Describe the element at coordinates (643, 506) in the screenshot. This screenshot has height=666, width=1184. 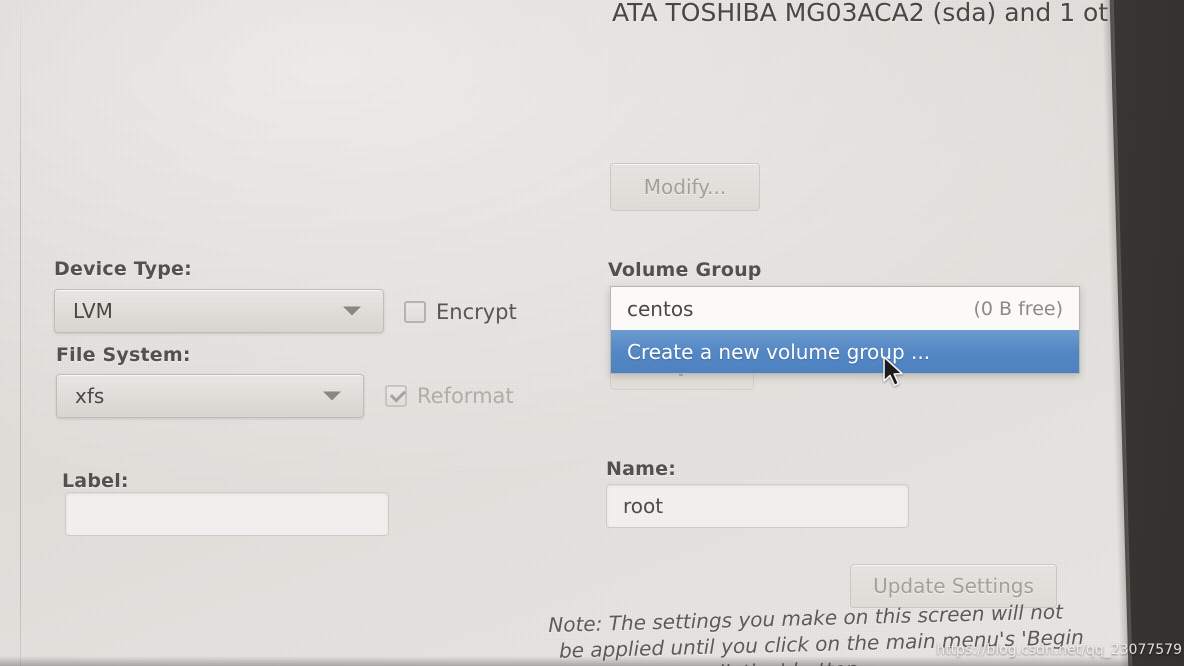
I see `name-input-value: root` at that location.